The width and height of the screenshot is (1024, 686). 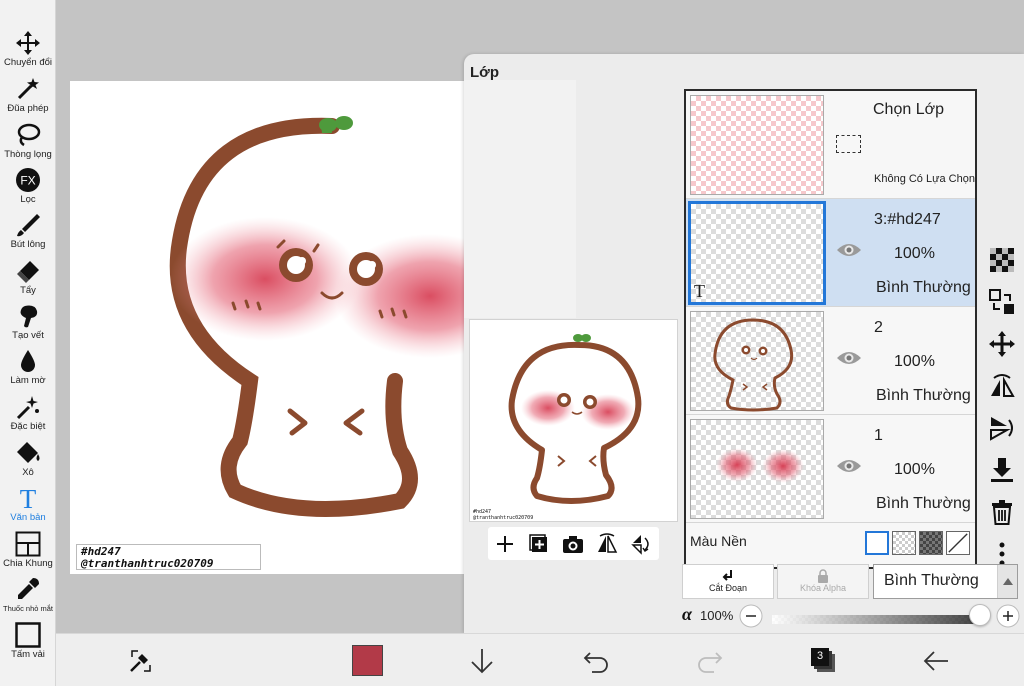 I want to click on canvas-icon, so click(x=28, y=635).